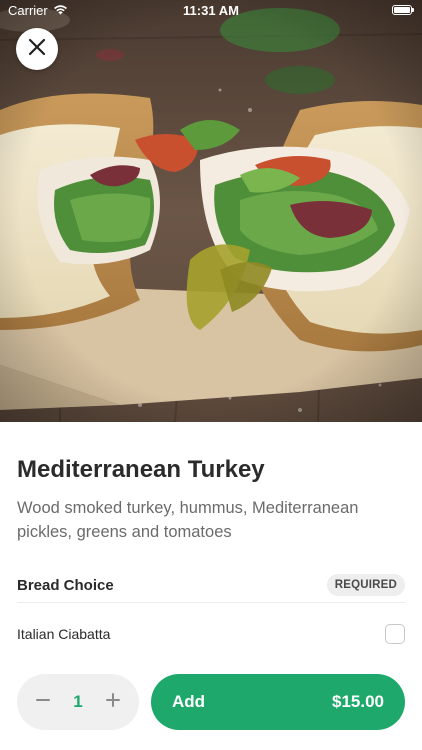 This screenshot has width=422, height=750. I want to click on plus-icon, so click(113, 702).